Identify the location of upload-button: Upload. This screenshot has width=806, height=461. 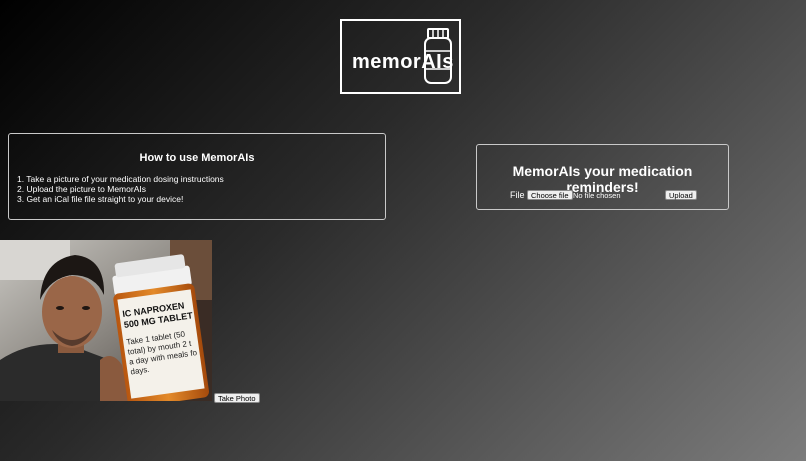
(681, 195).